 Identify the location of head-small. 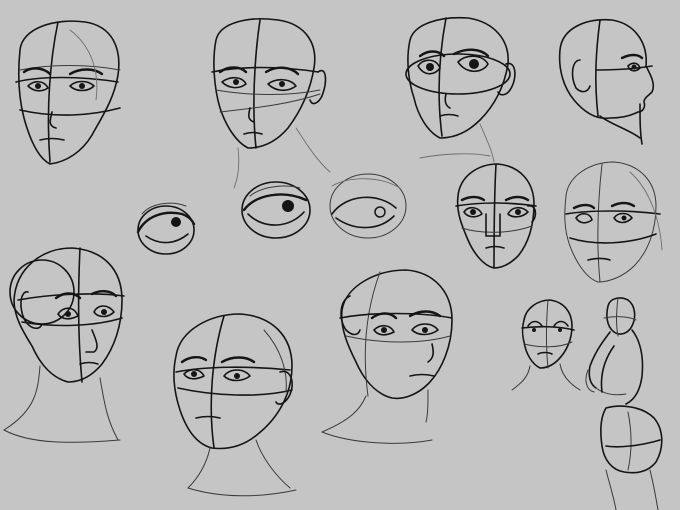
(546, 345).